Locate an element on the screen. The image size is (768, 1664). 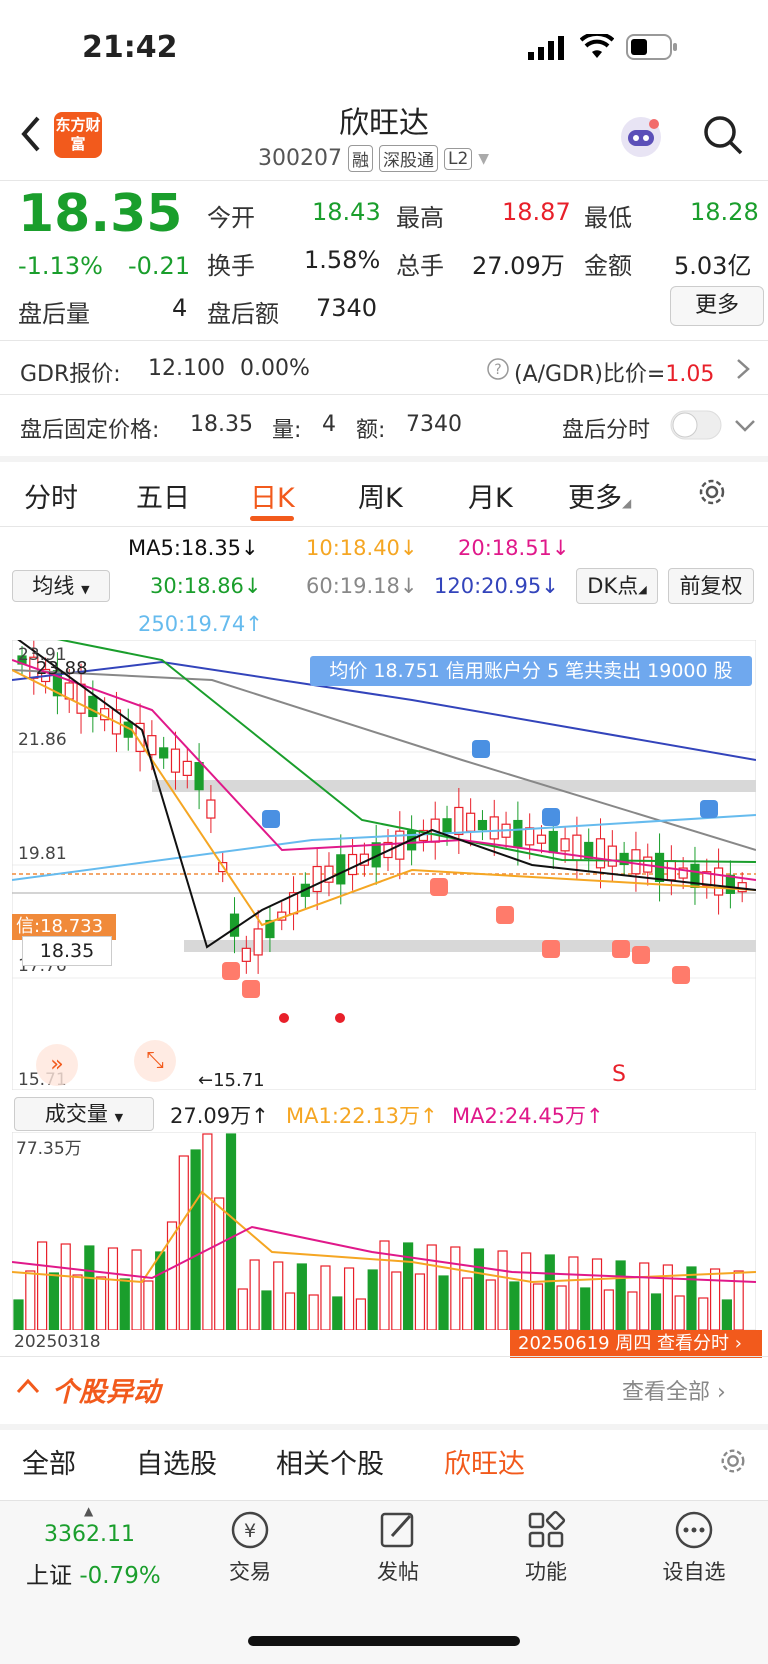
tag-l2: L2 is located at coordinates (458, 158).